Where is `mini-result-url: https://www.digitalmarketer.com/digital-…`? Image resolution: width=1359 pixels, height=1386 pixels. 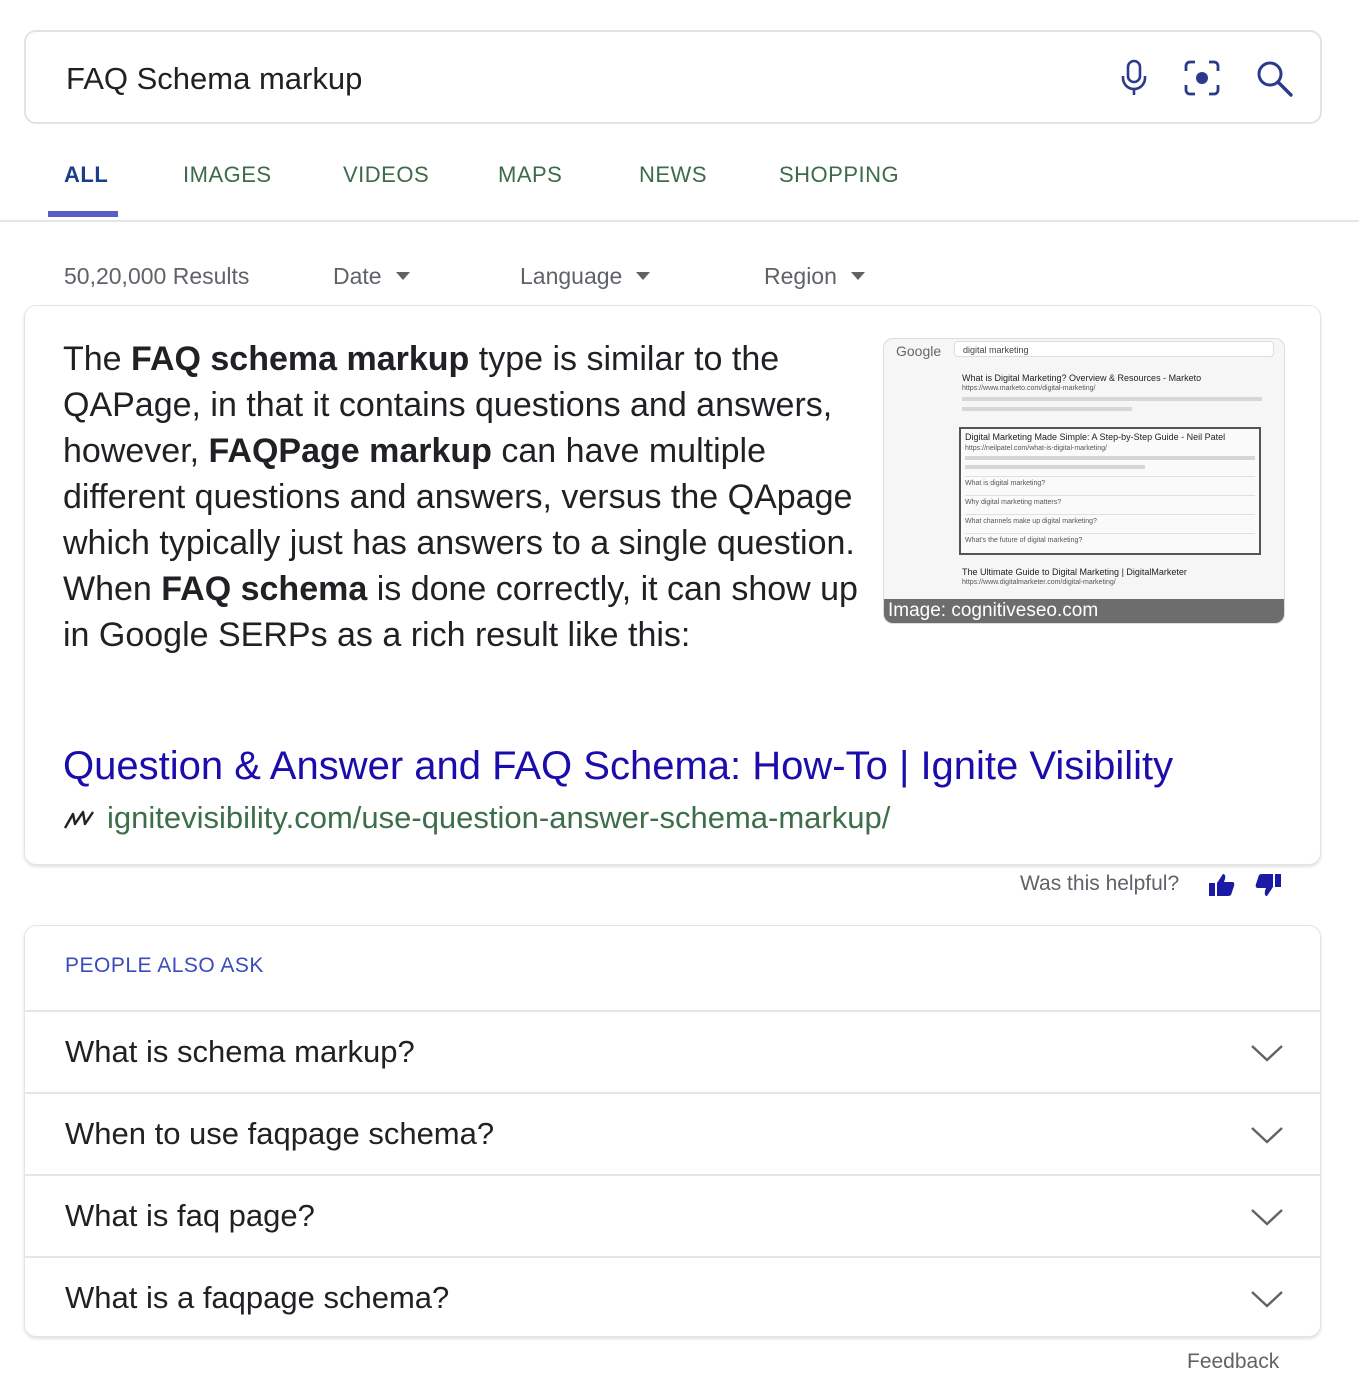 mini-result-url: https://www.digitalmarketer.com/digital-… is located at coordinates (1039, 582).